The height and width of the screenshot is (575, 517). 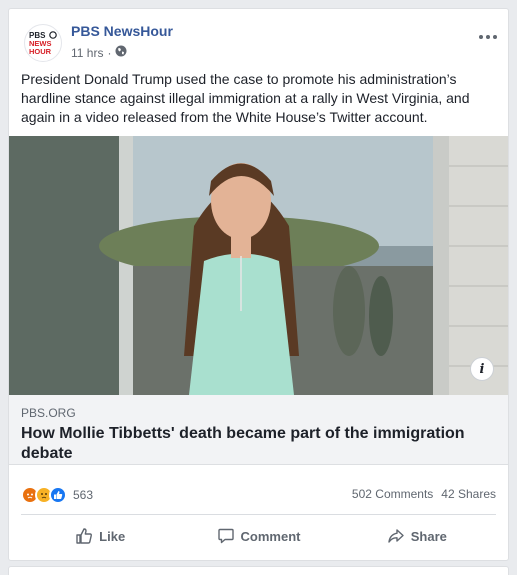 What do you see at coordinates (258, 514) in the screenshot?
I see `actions-divider` at bounding box center [258, 514].